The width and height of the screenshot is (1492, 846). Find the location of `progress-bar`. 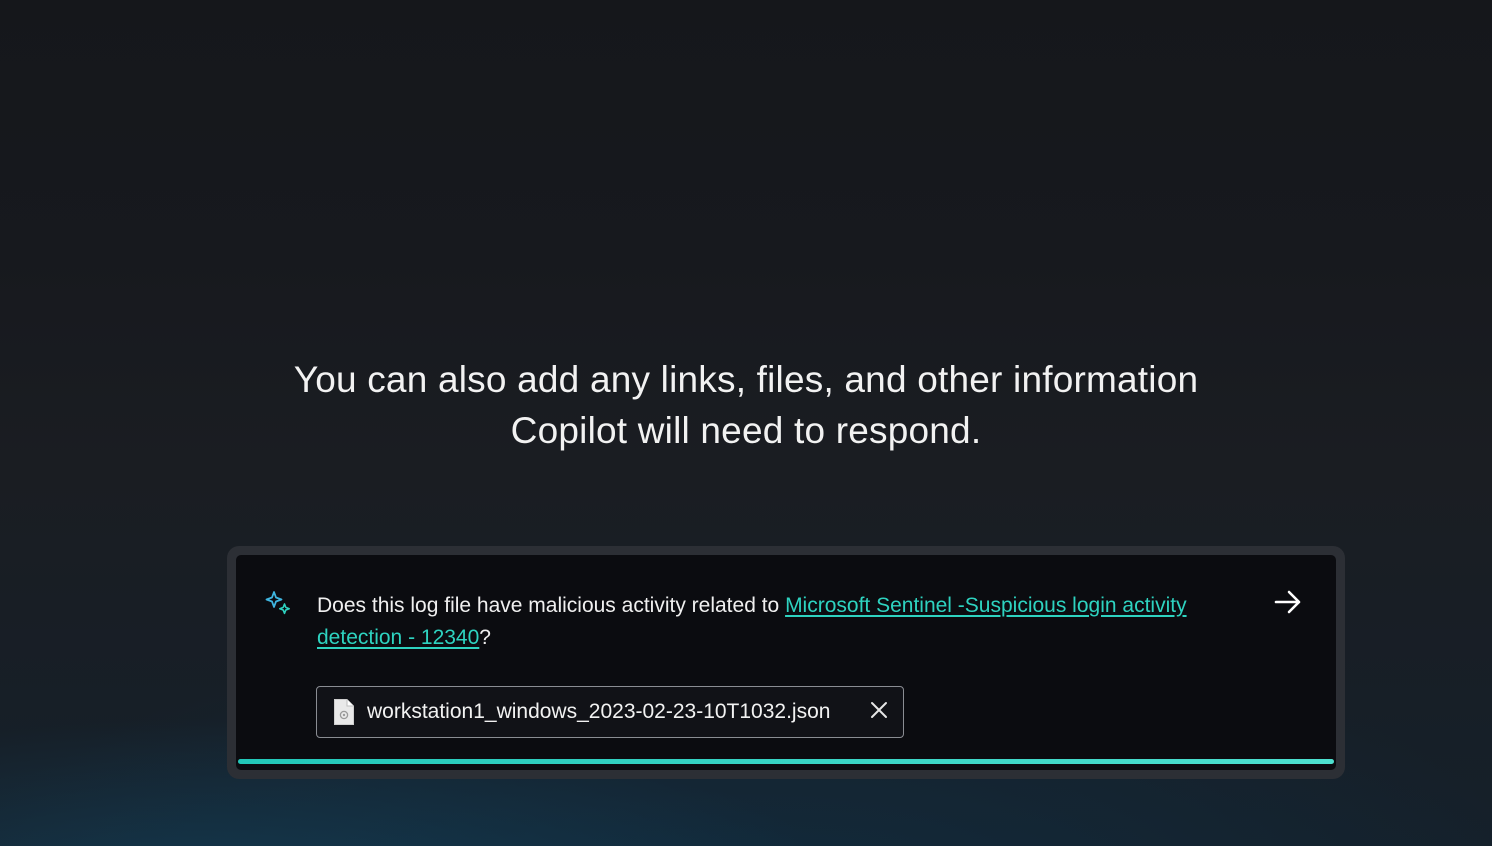

progress-bar is located at coordinates (786, 761).